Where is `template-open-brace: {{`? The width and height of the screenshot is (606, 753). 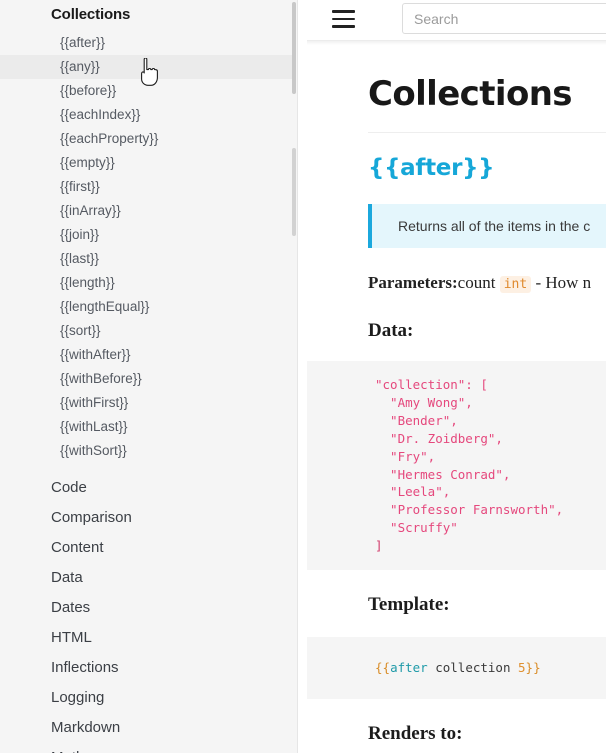 template-open-brace: {{ is located at coordinates (383, 668).